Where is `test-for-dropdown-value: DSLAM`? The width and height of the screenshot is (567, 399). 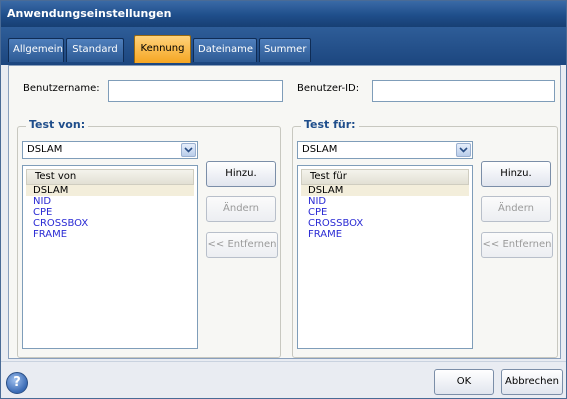
test-for-dropdown-value: DSLAM is located at coordinates (320, 149).